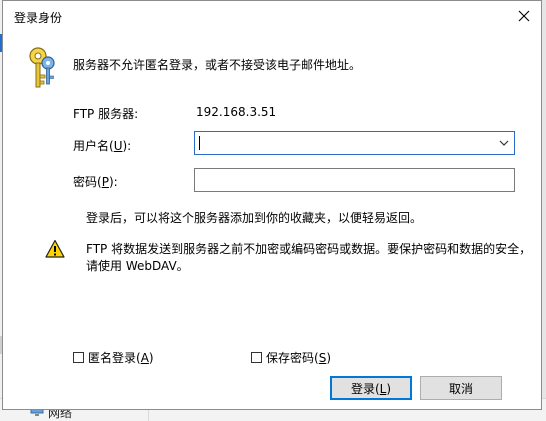 Image resolution: width=546 pixels, height=421 pixels. I want to click on text-cursor, so click(199, 143).